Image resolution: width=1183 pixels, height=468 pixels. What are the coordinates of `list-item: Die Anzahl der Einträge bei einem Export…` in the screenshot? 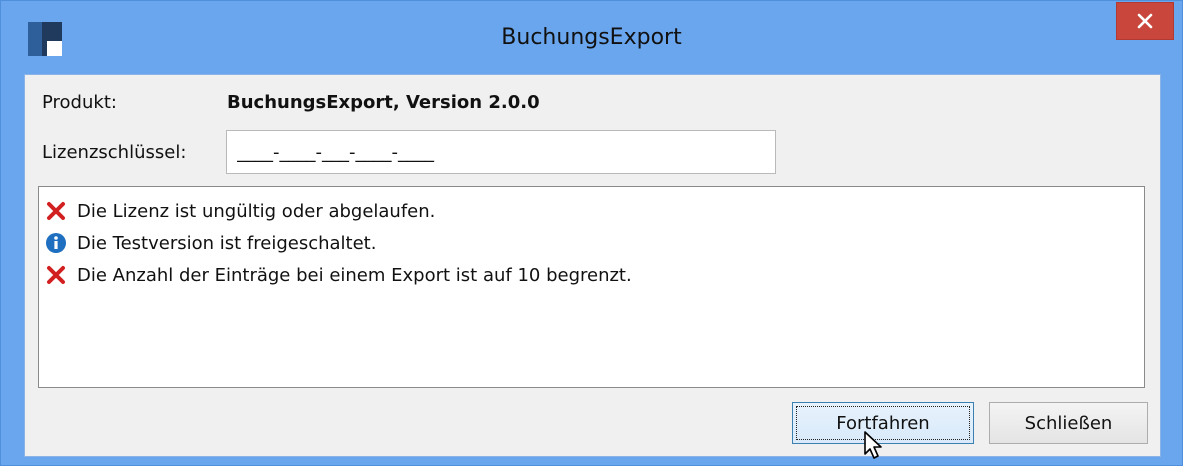 It's located at (591, 275).